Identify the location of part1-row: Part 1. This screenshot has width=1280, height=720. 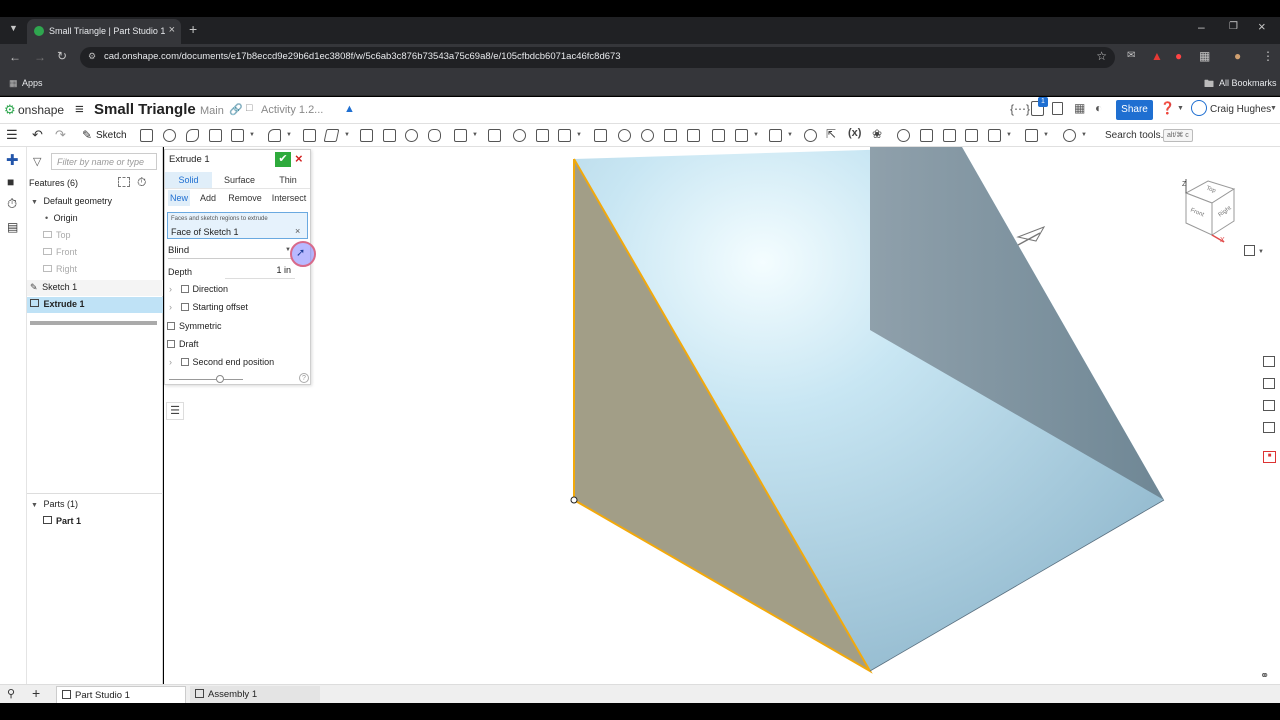
(95, 522).